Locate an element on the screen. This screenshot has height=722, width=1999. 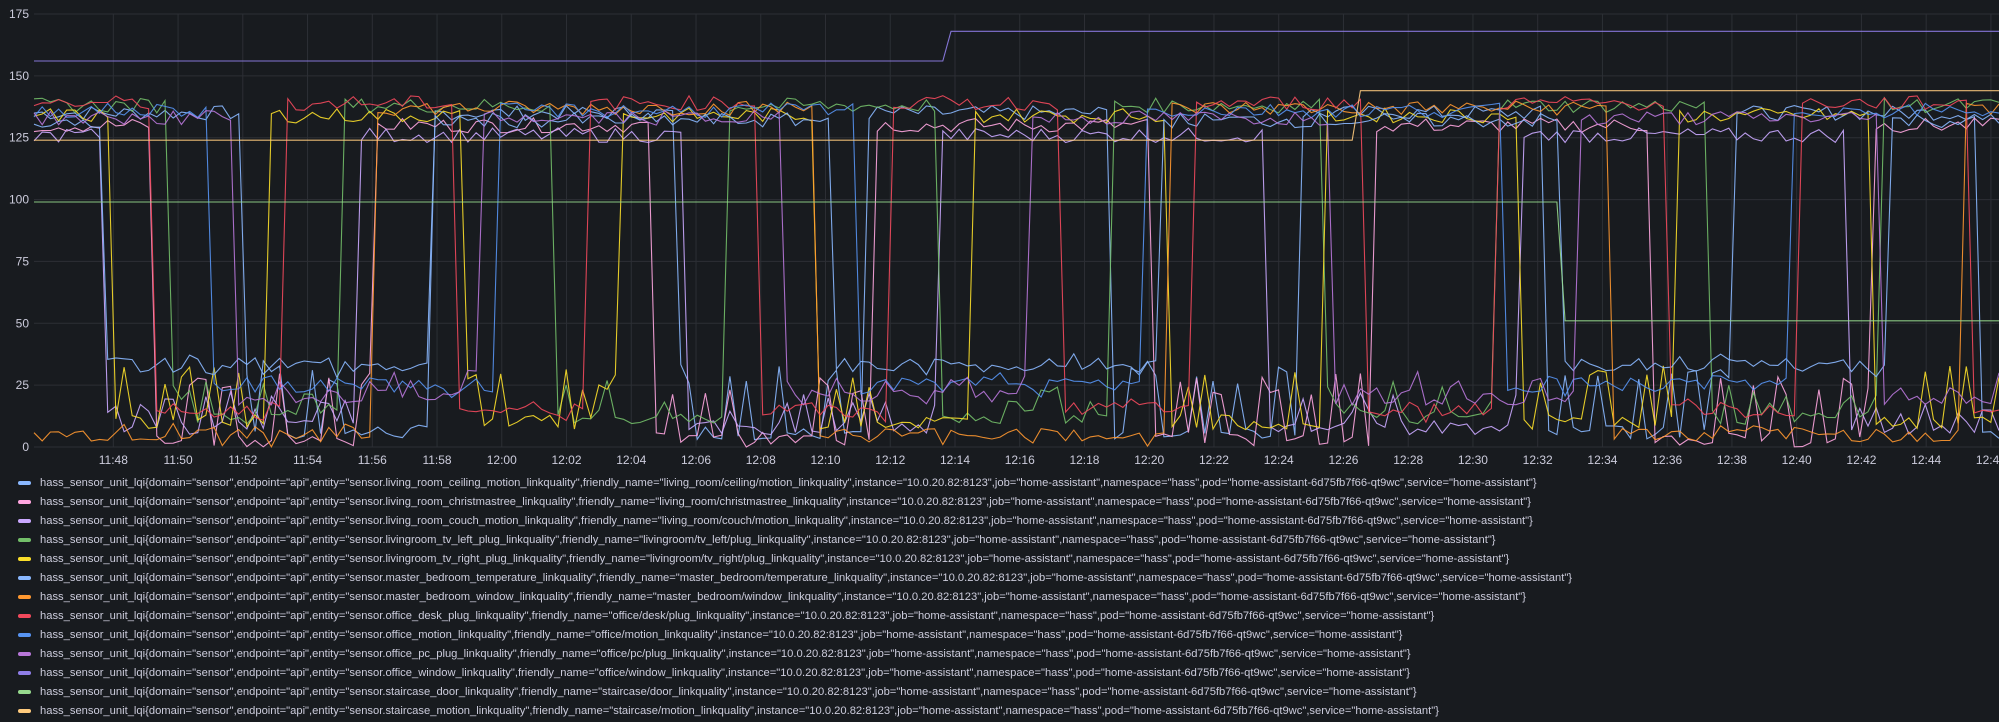
x-tick-label: 12:00 is located at coordinates (502, 459).